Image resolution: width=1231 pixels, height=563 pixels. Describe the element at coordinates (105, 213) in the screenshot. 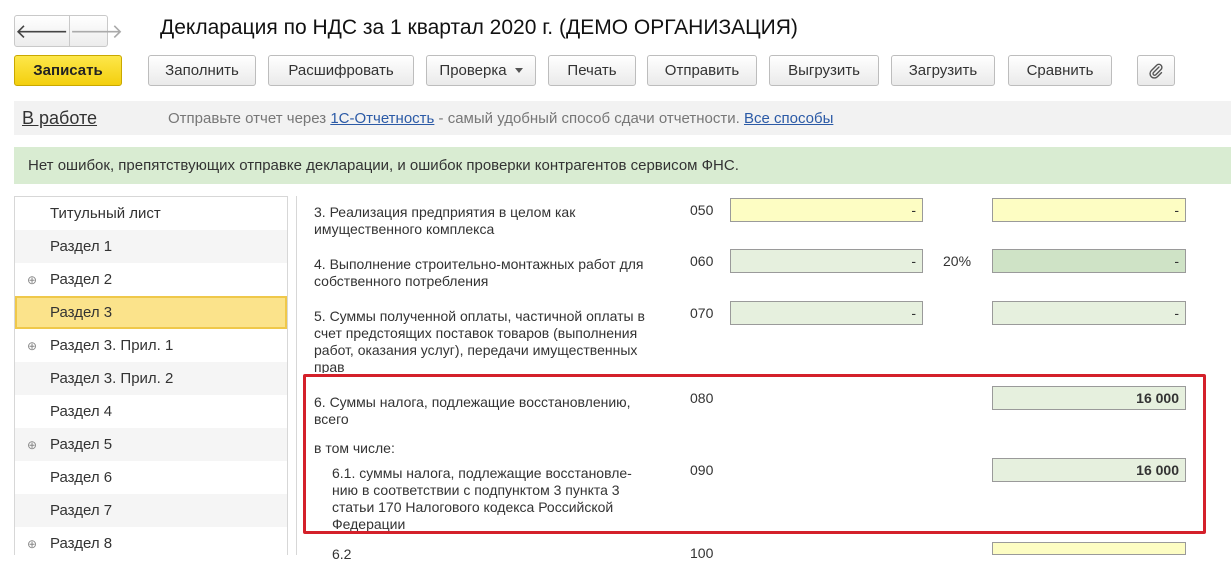

I see `sidebar-item-label: Титульный лист` at that location.